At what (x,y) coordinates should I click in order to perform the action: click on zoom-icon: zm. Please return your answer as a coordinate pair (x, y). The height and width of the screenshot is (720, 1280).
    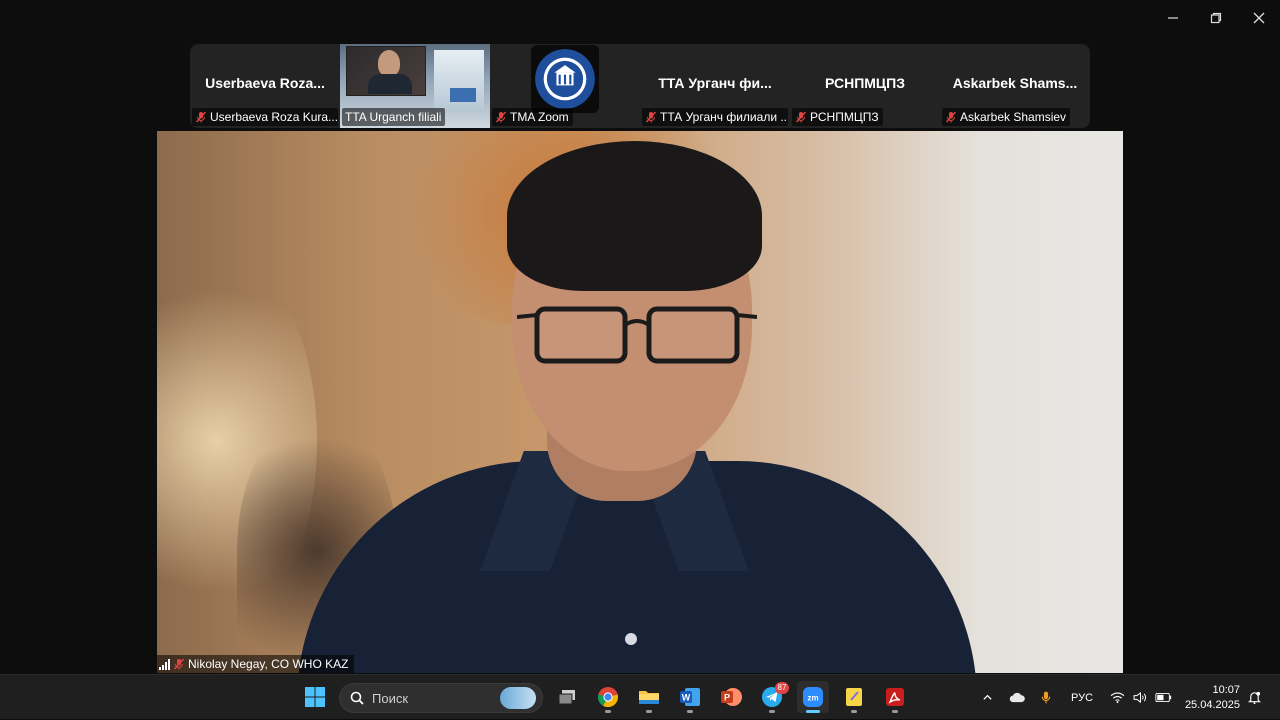
    Looking at the image, I should click on (813, 697).